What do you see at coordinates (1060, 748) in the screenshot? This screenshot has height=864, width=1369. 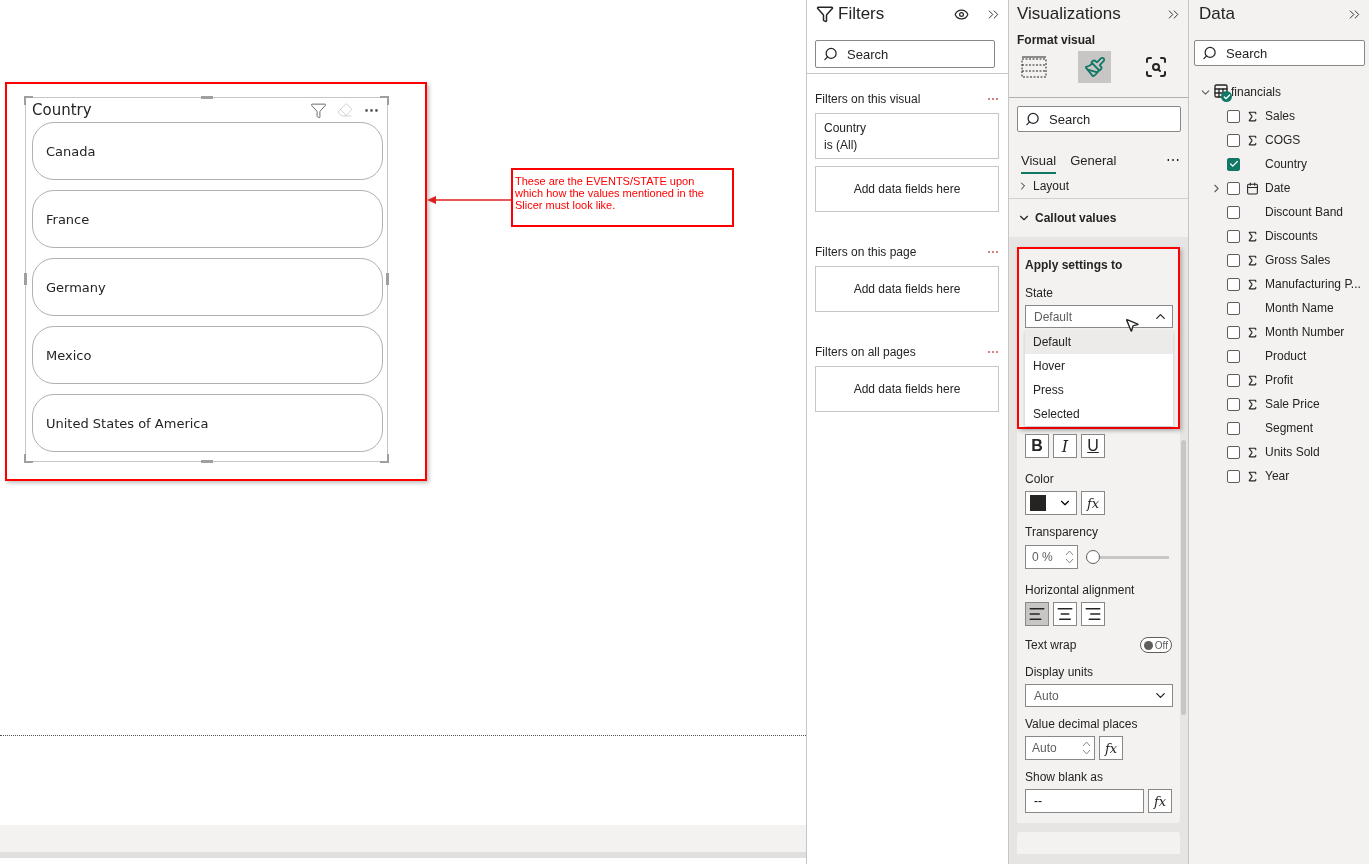 I see `number-field: Auto` at bounding box center [1060, 748].